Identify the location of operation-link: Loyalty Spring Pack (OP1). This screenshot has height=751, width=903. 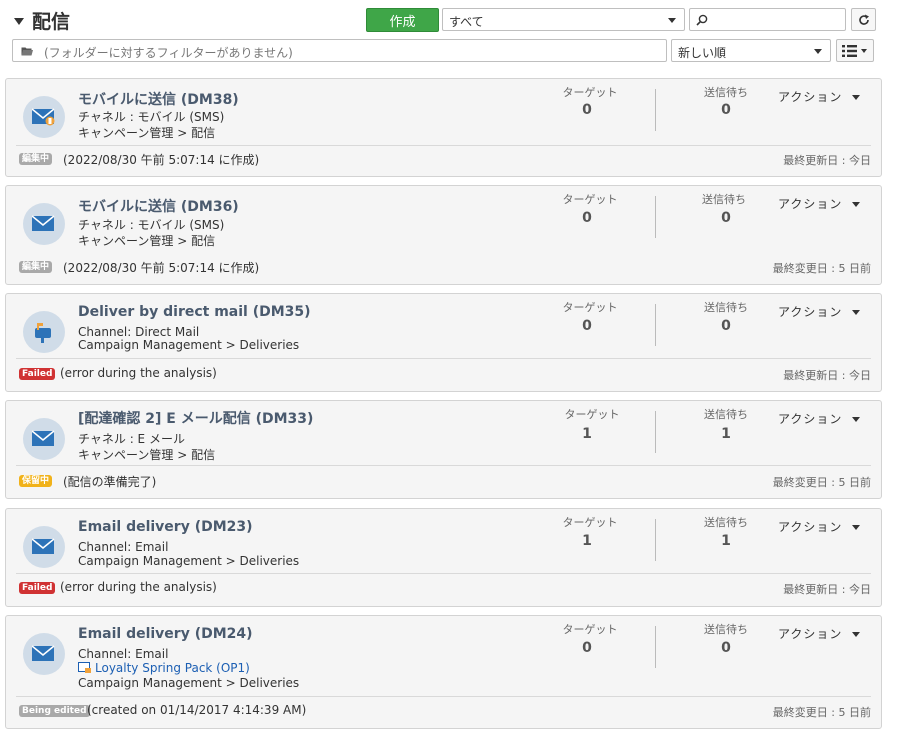
(172, 668).